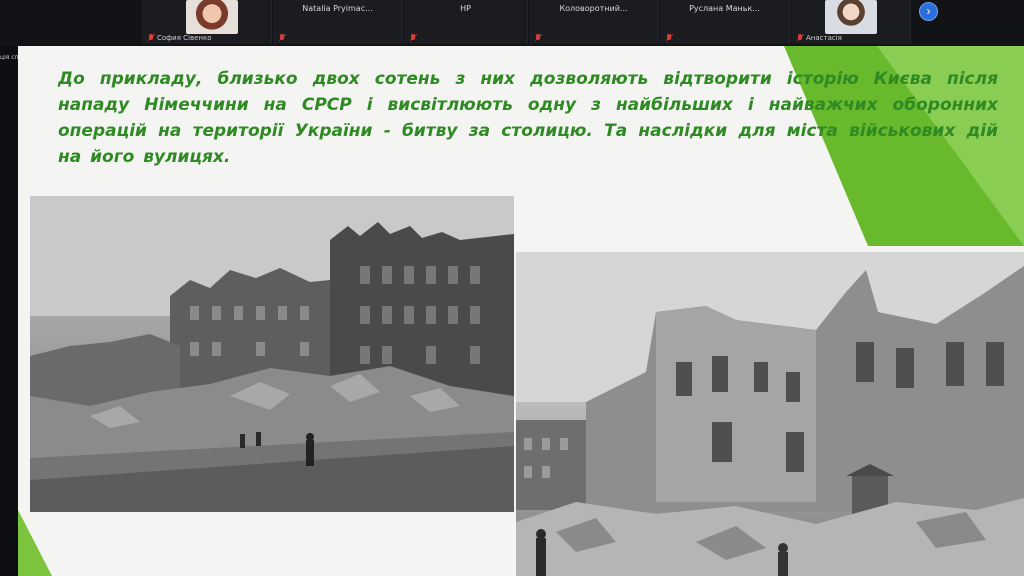  Describe the element at coordinates (824, 38) in the screenshot. I see `participant-name: Анастасія` at that location.